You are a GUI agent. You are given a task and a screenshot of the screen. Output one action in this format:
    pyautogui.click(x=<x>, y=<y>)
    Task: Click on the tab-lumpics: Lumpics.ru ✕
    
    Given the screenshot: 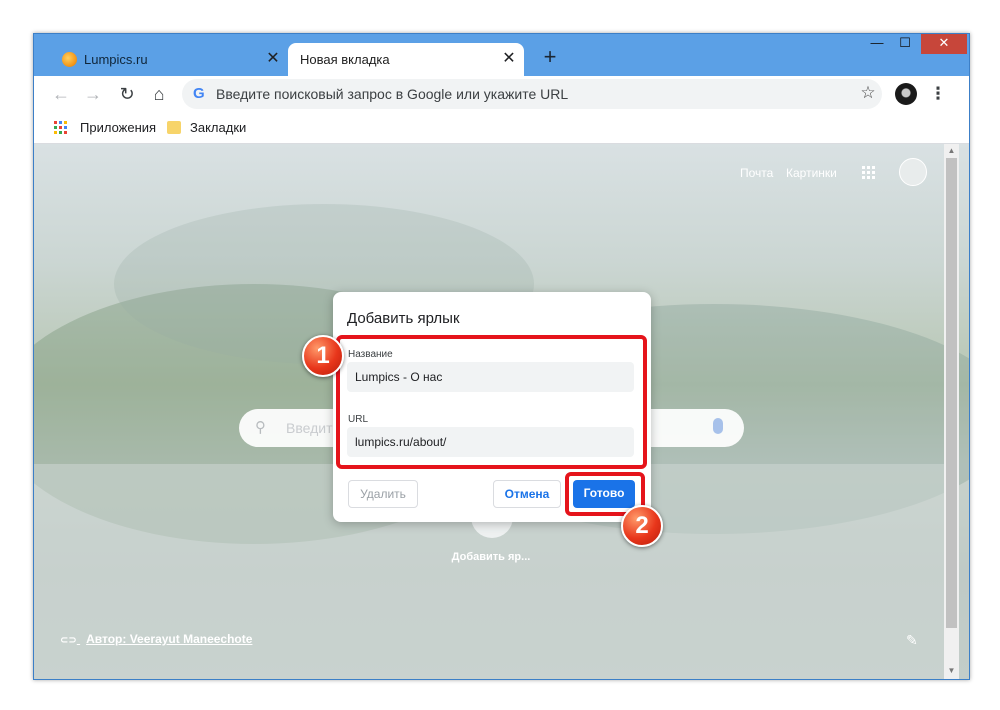 What is the action you would take?
    pyautogui.click(x=170, y=59)
    